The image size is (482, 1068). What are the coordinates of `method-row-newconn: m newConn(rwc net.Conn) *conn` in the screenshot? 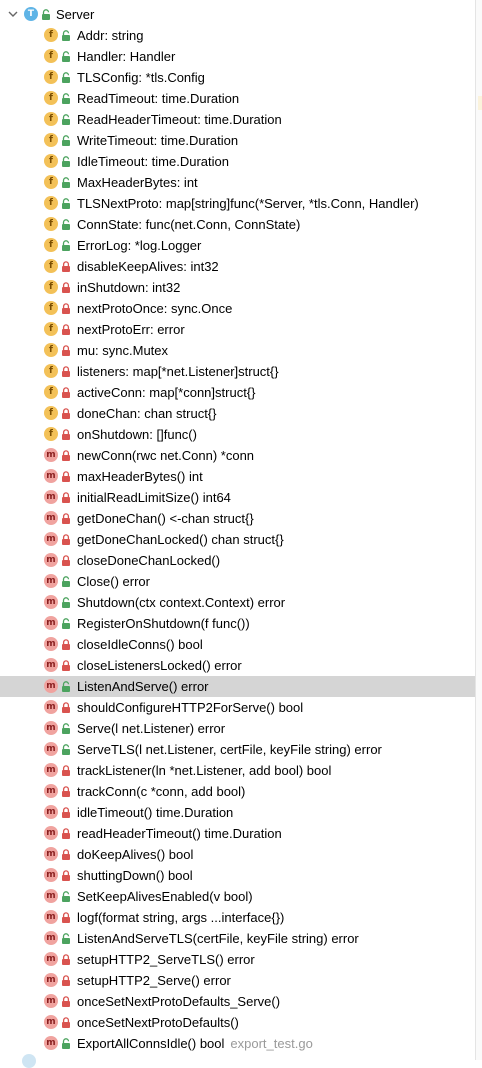 It's located at (237, 455).